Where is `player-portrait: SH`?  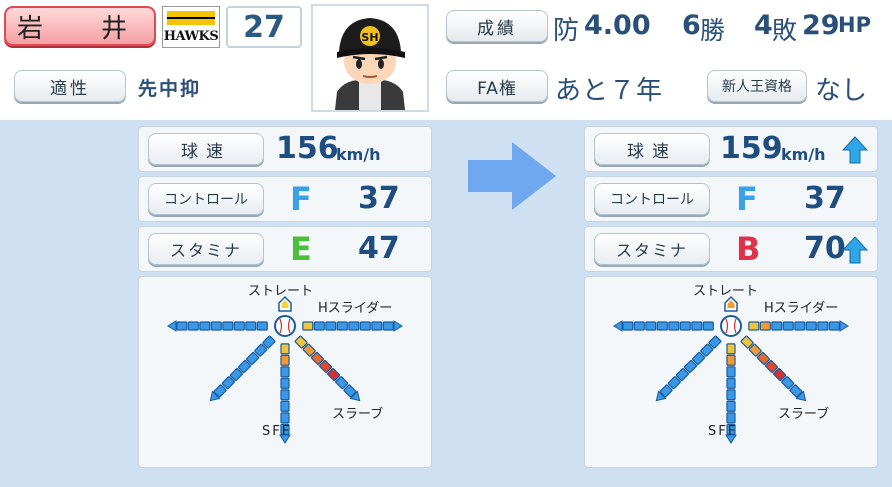 player-portrait: SH is located at coordinates (370, 58).